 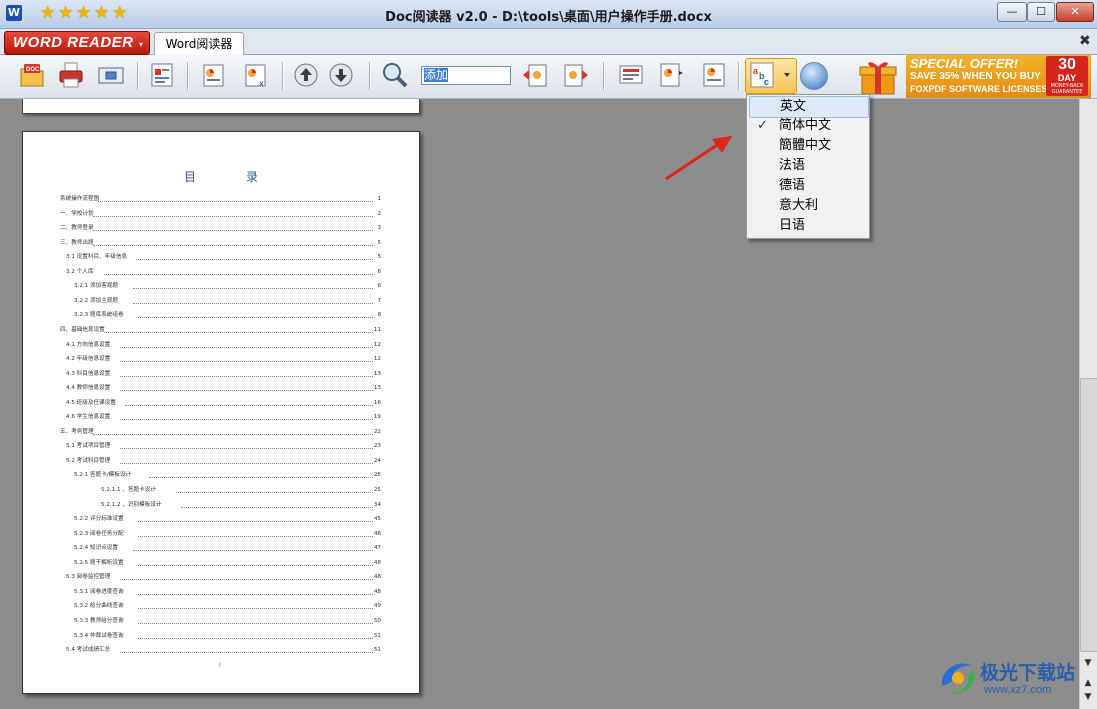 What do you see at coordinates (131, 504) in the screenshot?
I see `toc-entry-text: 5.2.1.2 、识别模板设计` at bounding box center [131, 504].